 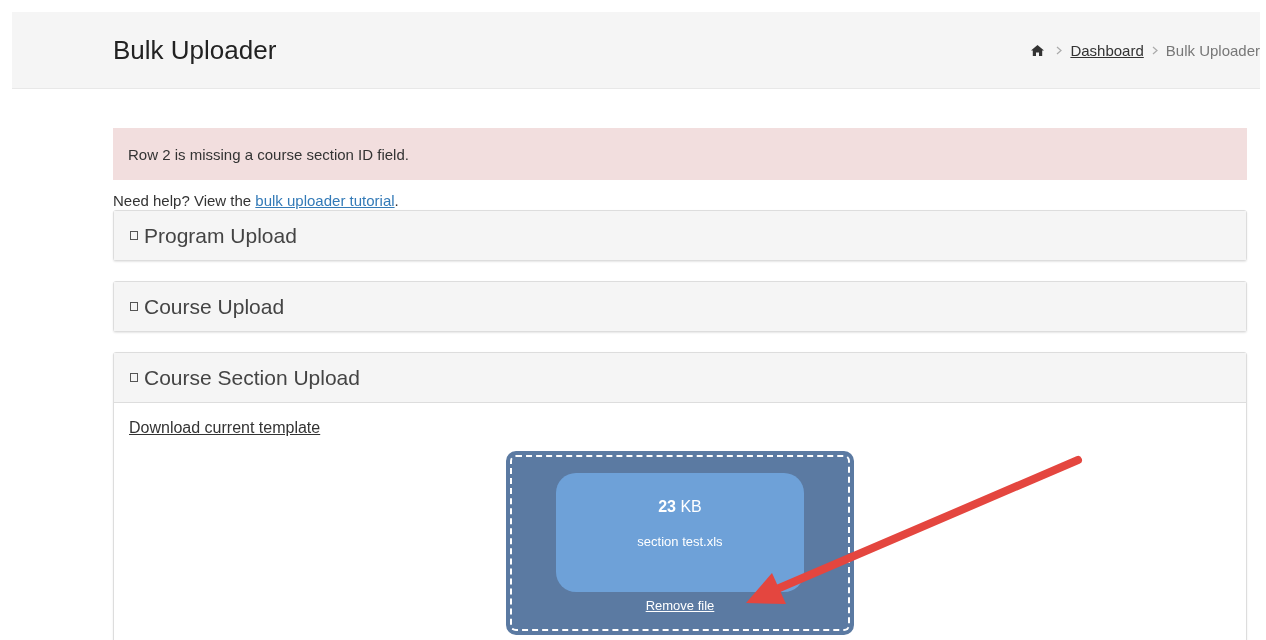 What do you see at coordinates (680, 235) in the screenshot?
I see `panel-header: Program Upload` at bounding box center [680, 235].